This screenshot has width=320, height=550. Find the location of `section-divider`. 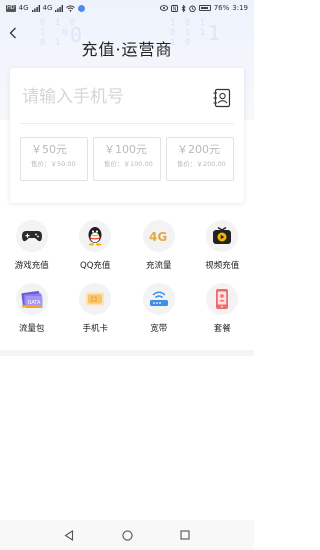

section-divider is located at coordinates (127, 353).